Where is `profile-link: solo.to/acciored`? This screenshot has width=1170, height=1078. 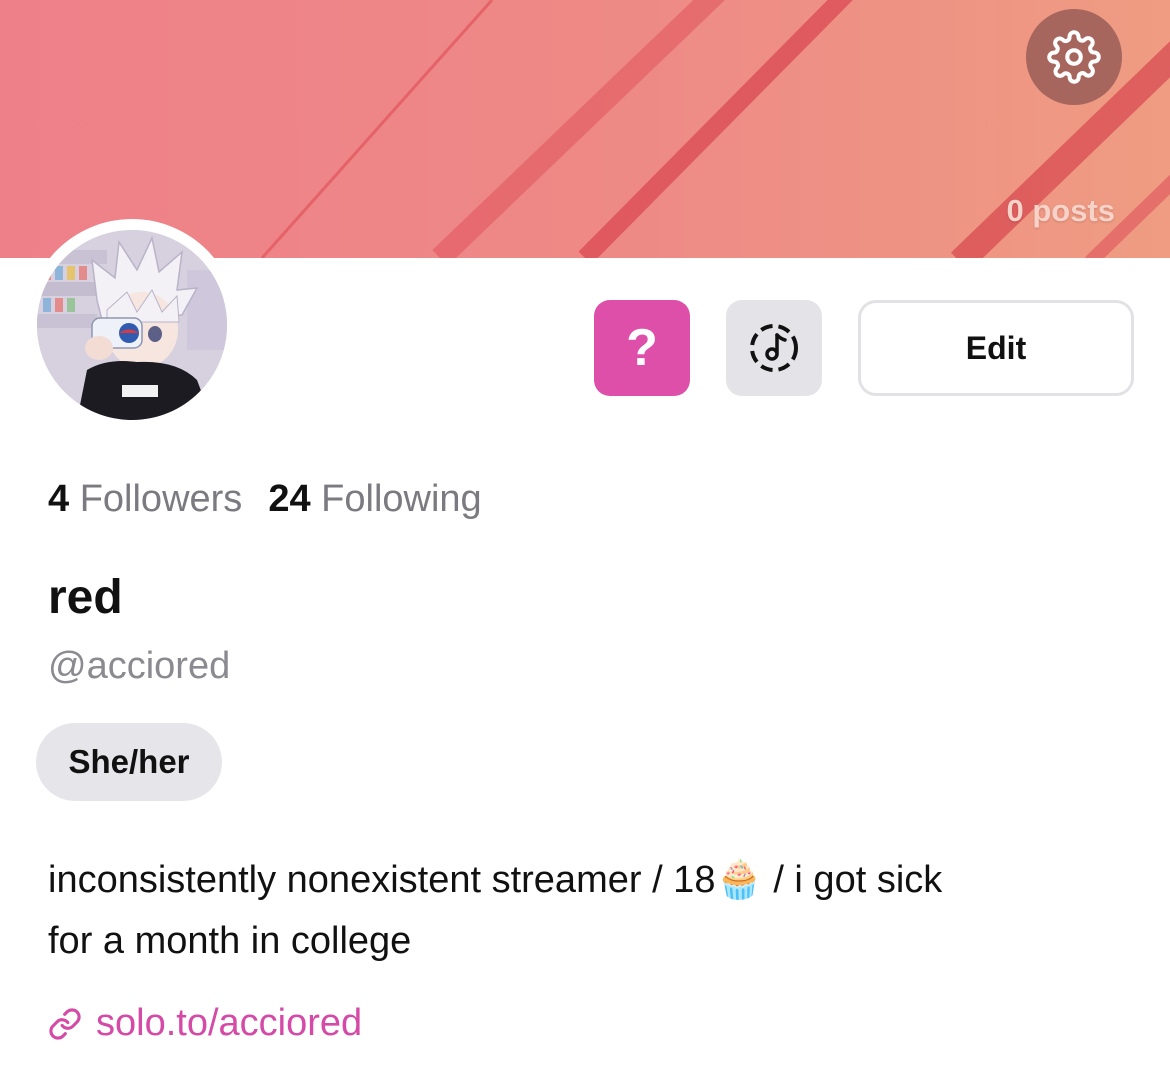
profile-link: solo.to/acciored is located at coordinates (205, 1023).